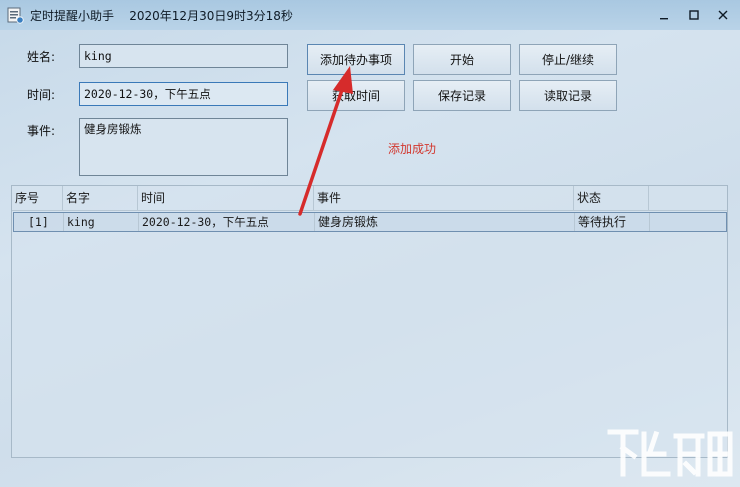 Image resolution: width=740 pixels, height=487 pixels. I want to click on title-bar: 定时提醒小助手 2020年12月30日9时3分18秒, so click(370, 15).